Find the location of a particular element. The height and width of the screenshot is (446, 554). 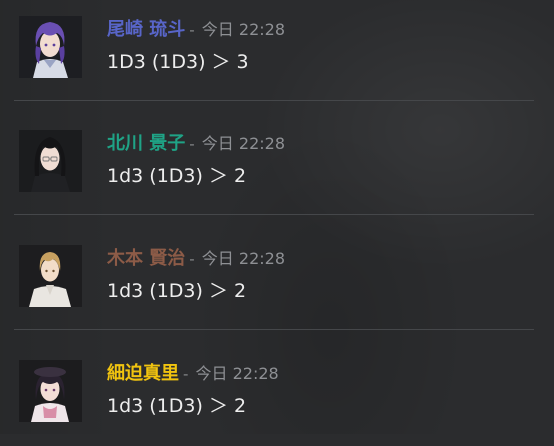

avatar-dark-hair-hat-character-icon is located at coordinates (50, 391).